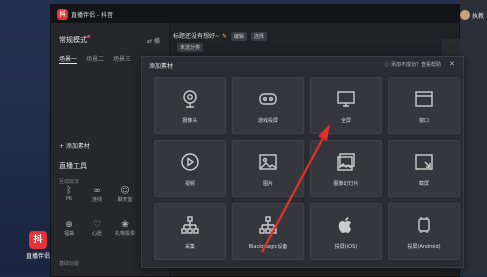 Image resolution: width=487 pixels, height=277 pixels. Describe the element at coordinates (196, 36) in the screenshot. I see `stream-title: 标题还没有想好~` at that location.